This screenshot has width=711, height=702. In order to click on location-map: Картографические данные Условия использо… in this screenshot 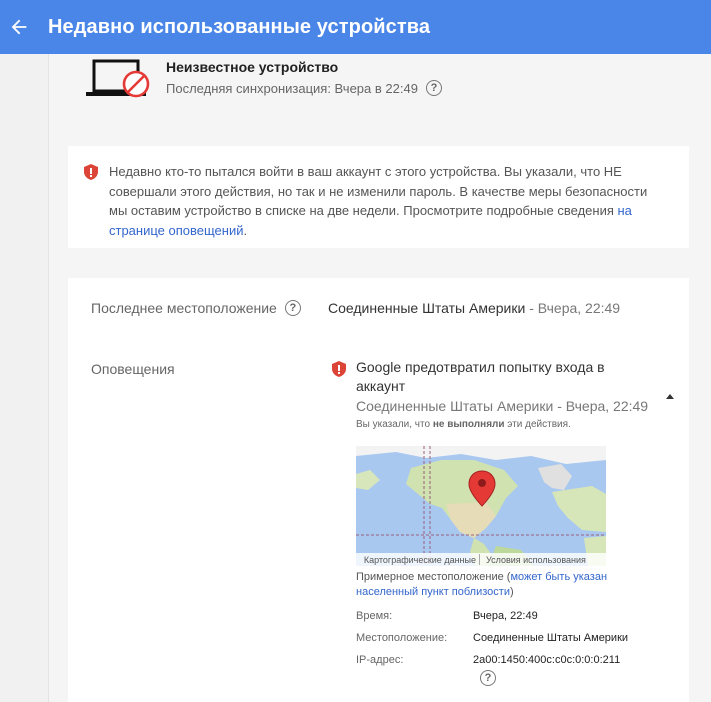, I will do `click(481, 506)`.